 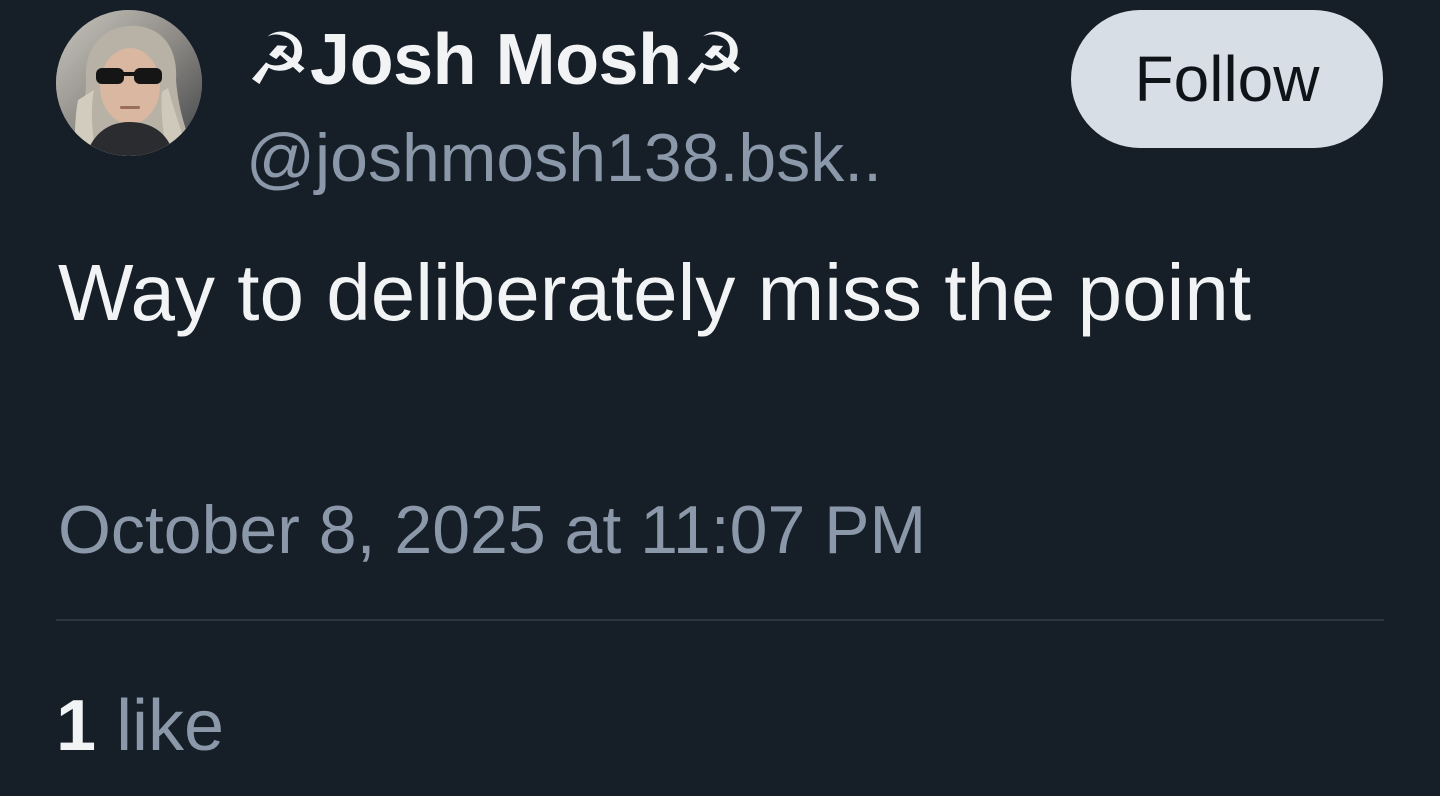 I want to click on author-display-name: ☭Josh Mosh☭, so click(x=496, y=60).